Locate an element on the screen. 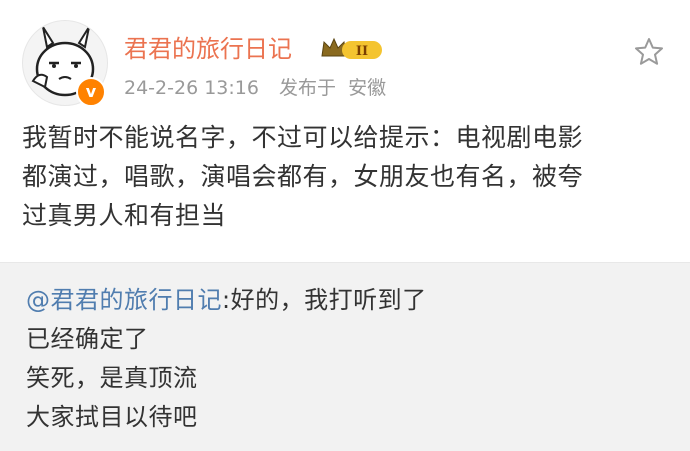  repost-first-line-text: :好的，我打听到了 is located at coordinates (324, 300).